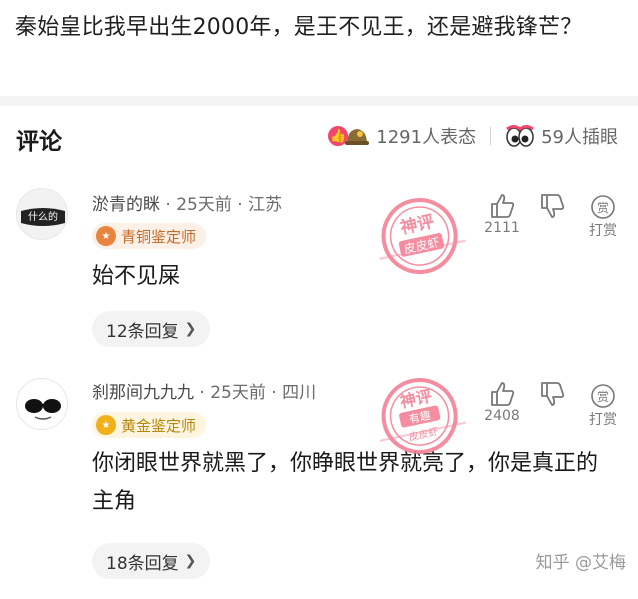 Image resolution: width=638 pixels, height=599 pixels. I want to click on replies-button: 18条回复 ❯, so click(151, 561).